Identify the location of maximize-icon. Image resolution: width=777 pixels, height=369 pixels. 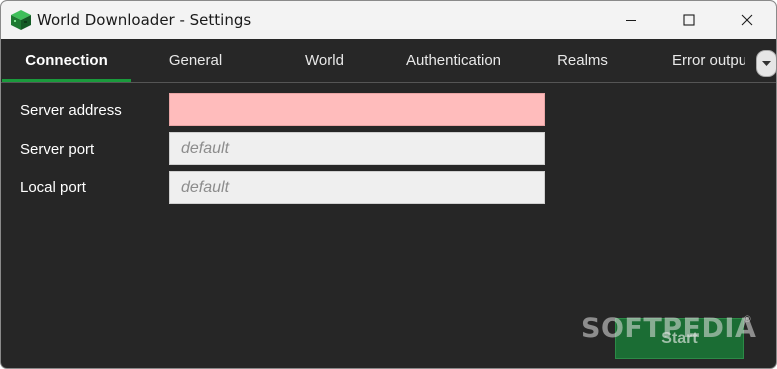
(689, 20).